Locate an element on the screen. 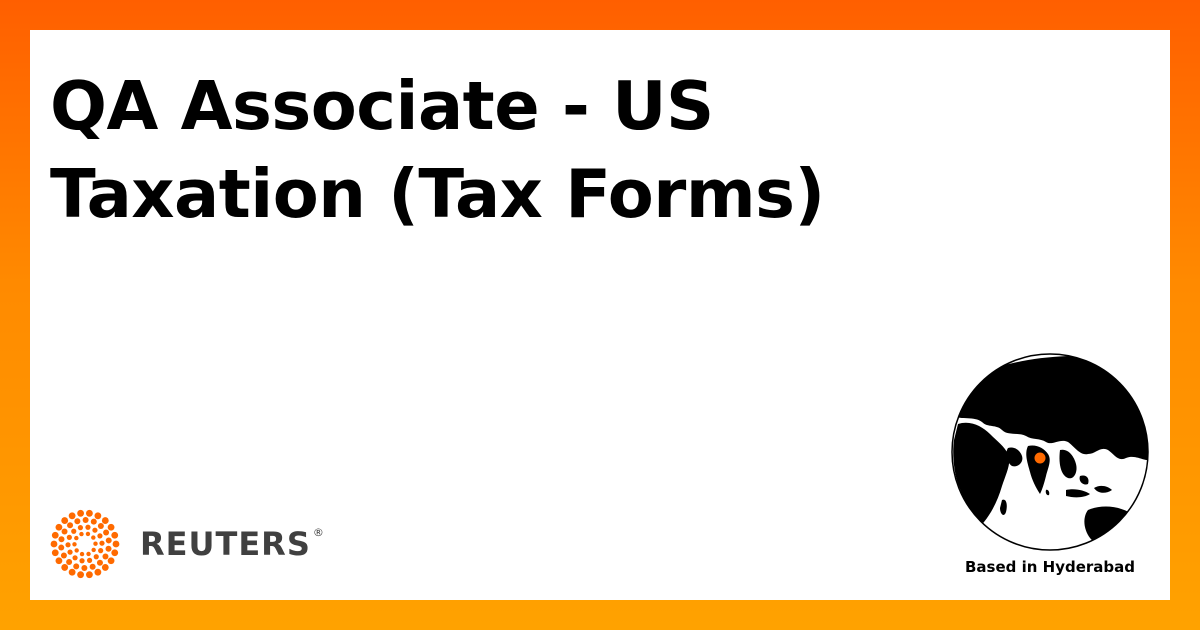 The image size is (1200, 630). brand-name: REUTERS is located at coordinates (225, 544).